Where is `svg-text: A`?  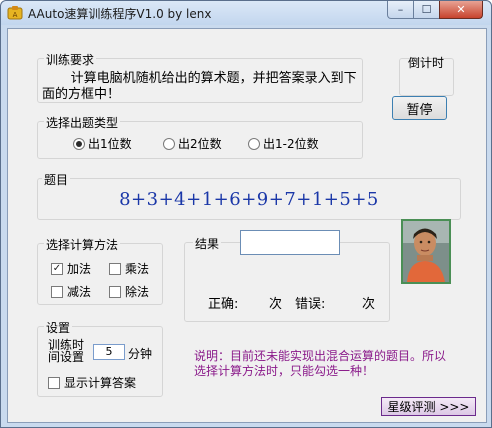
svg-text: A is located at coordinates (15, 15).